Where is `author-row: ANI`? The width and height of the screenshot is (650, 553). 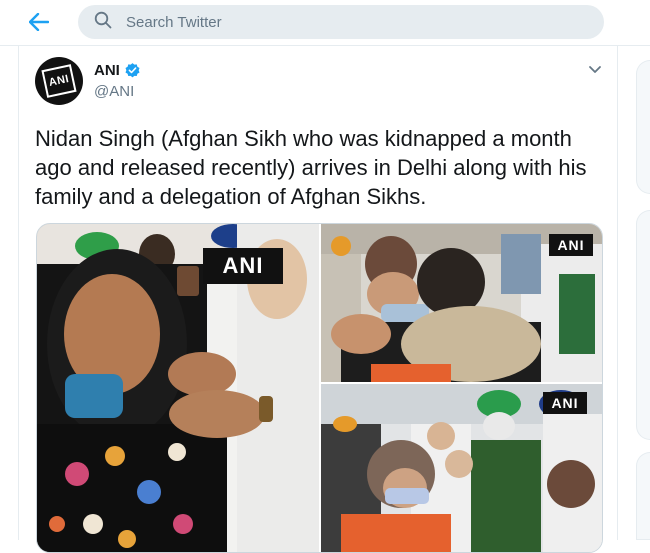
author-row: ANI is located at coordinates (117, 70).